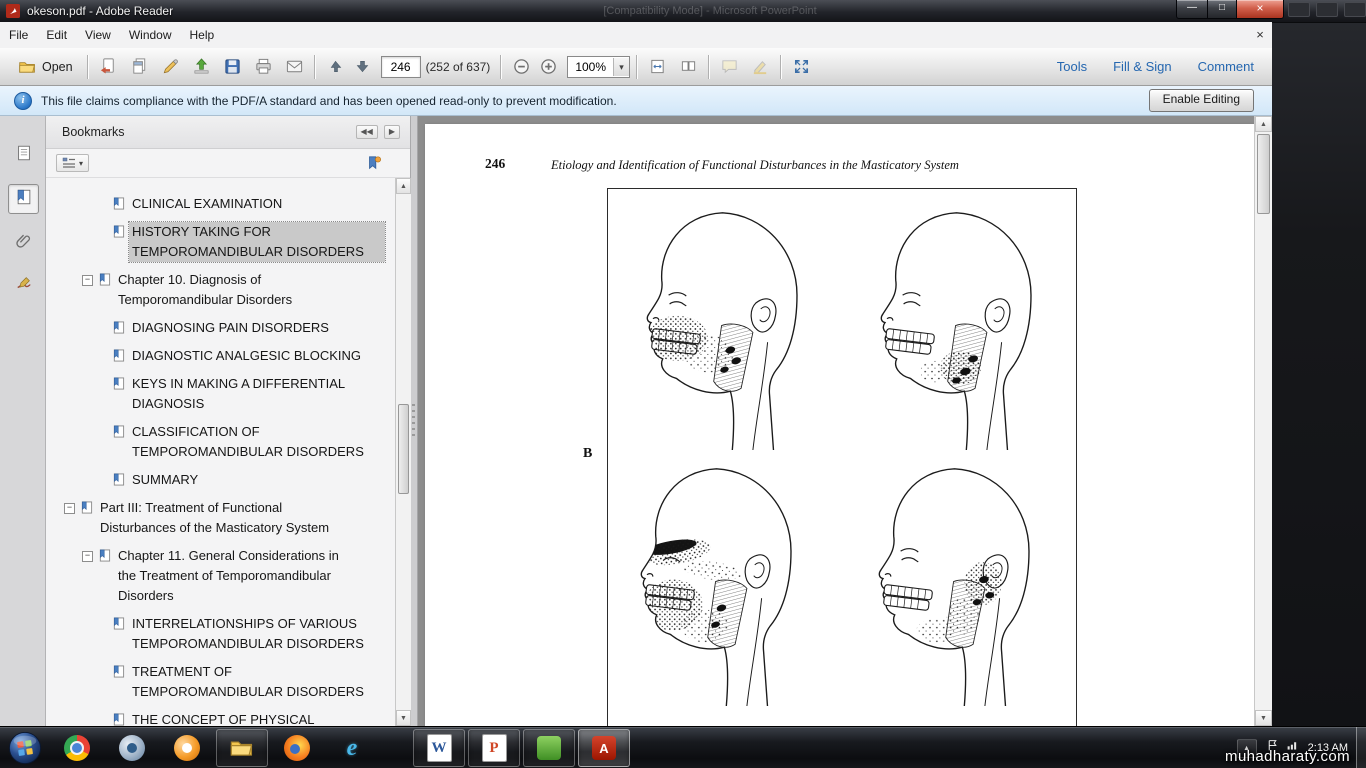  Describe the element at coordinates (1201, 100) in the screenshot. I see `enable-editing-button: Enable Editing` at that location.